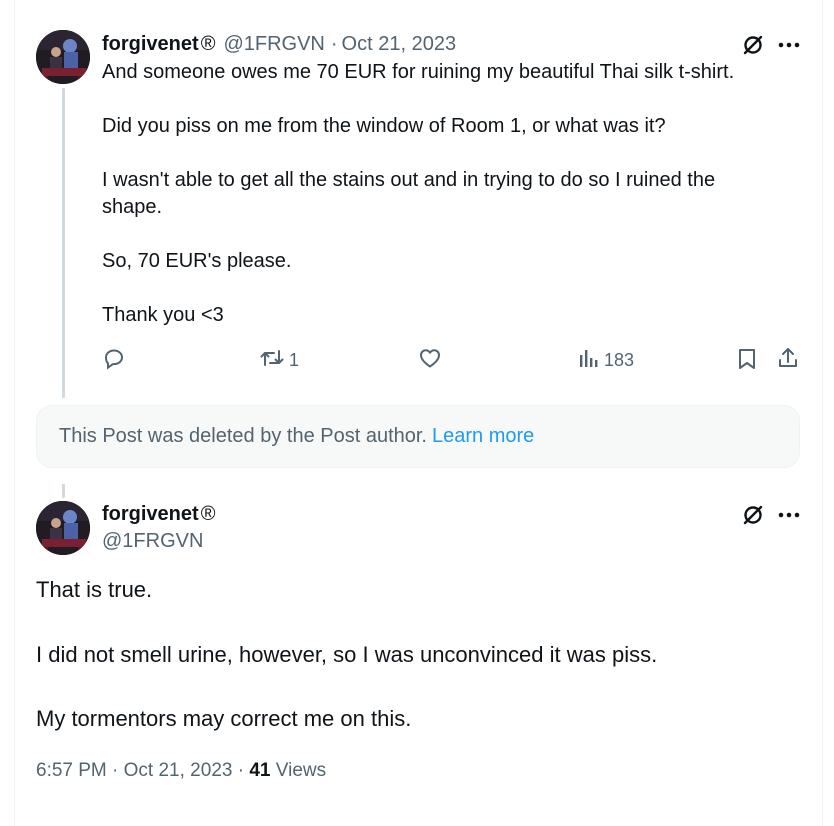 The height and width of the screenshot is (826, 834). I want to click on thread-line-connector, so click(63, 491).